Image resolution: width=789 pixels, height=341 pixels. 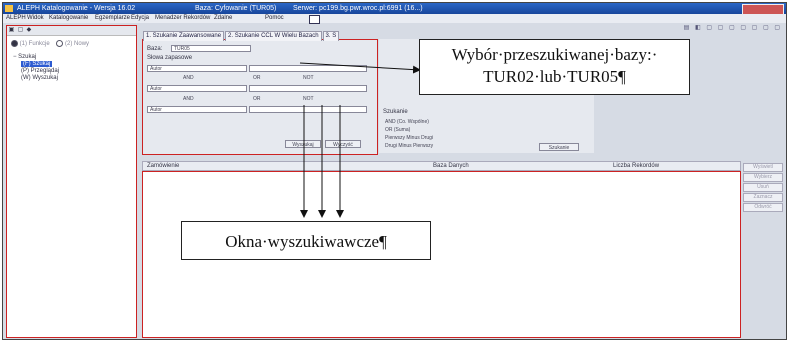 What do you see at coordinates (554, 76) in the screenshot?
I see `database-callout-line-2: TUR02·lub·TUR05¶` at bounding box center [554, 76].